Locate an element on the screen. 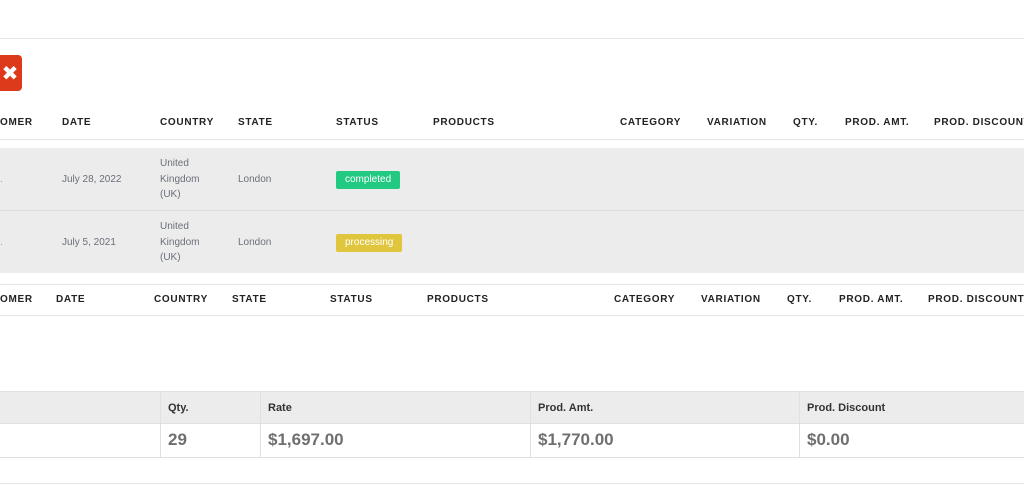  summary-prod-discount-label: Prod. Discount is located at coordinates (846, 408).